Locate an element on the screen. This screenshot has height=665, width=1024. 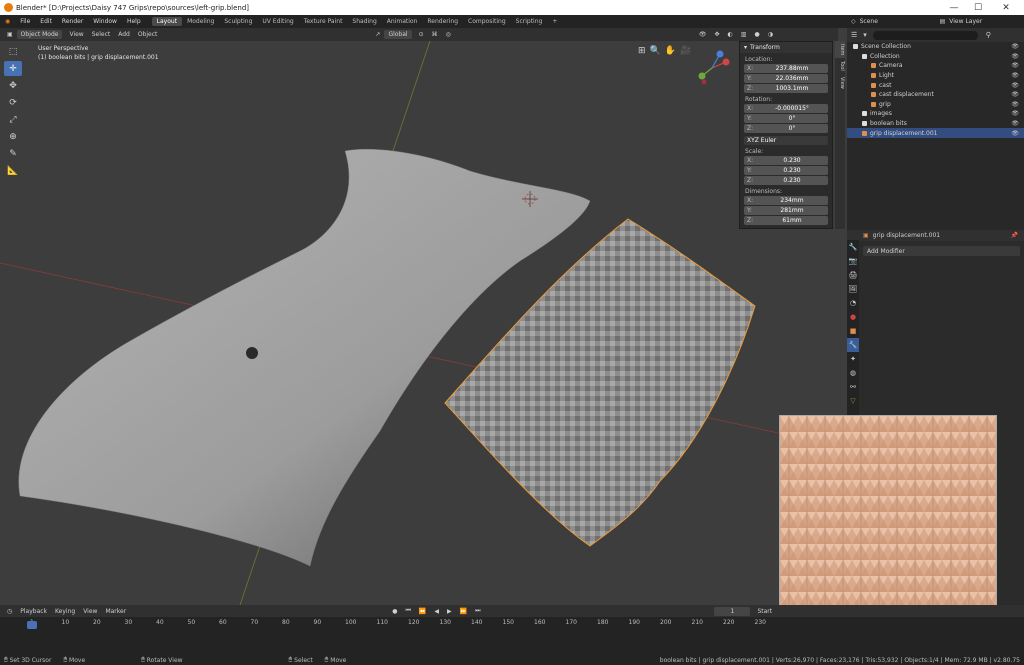
menu-help: Help is located at coordinates (134, 21).